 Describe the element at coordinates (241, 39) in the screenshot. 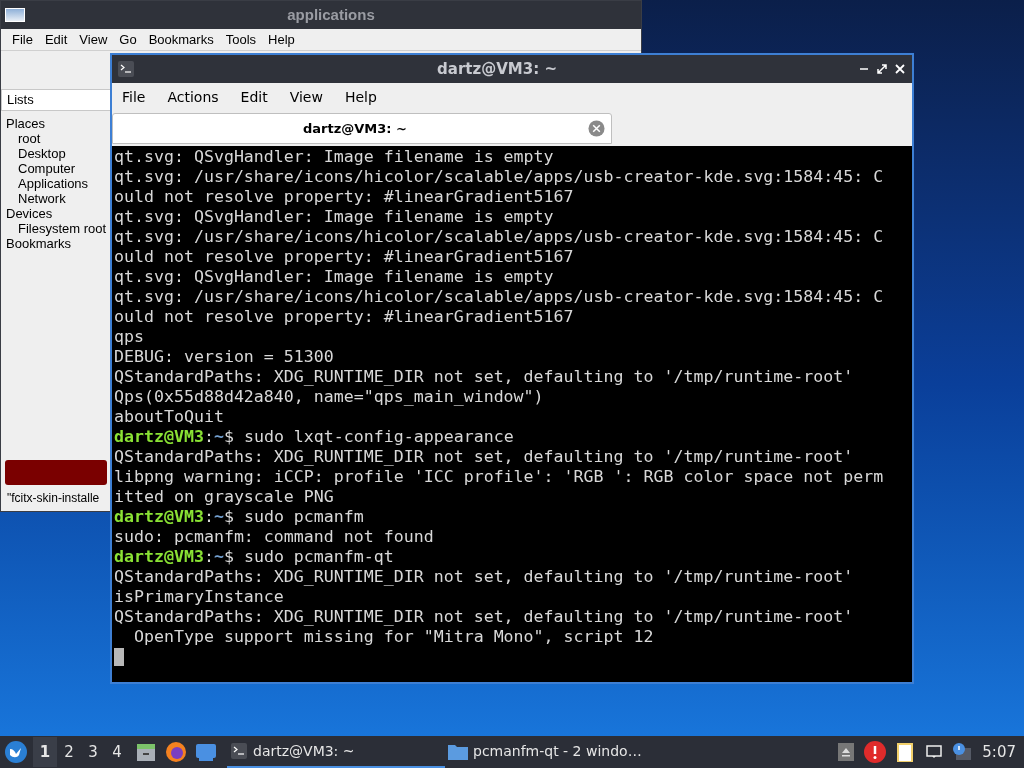

I see `menu-item: Tools` at that location.